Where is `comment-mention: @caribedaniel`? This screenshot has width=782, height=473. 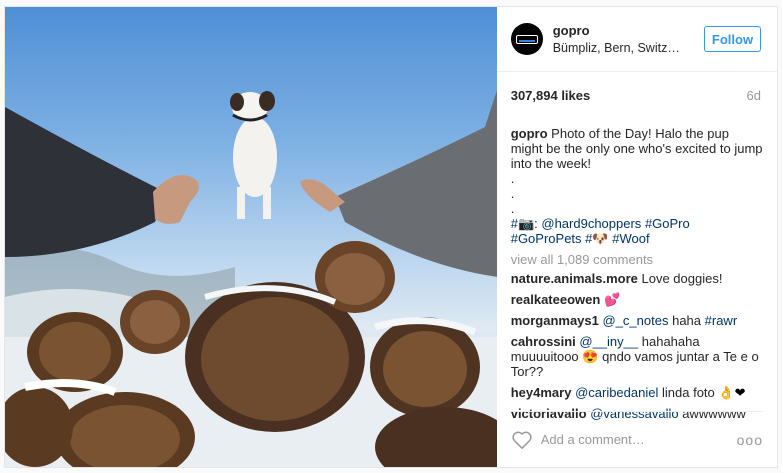
comment-mention: @caribedaniel is located at coordinates (616, 392).